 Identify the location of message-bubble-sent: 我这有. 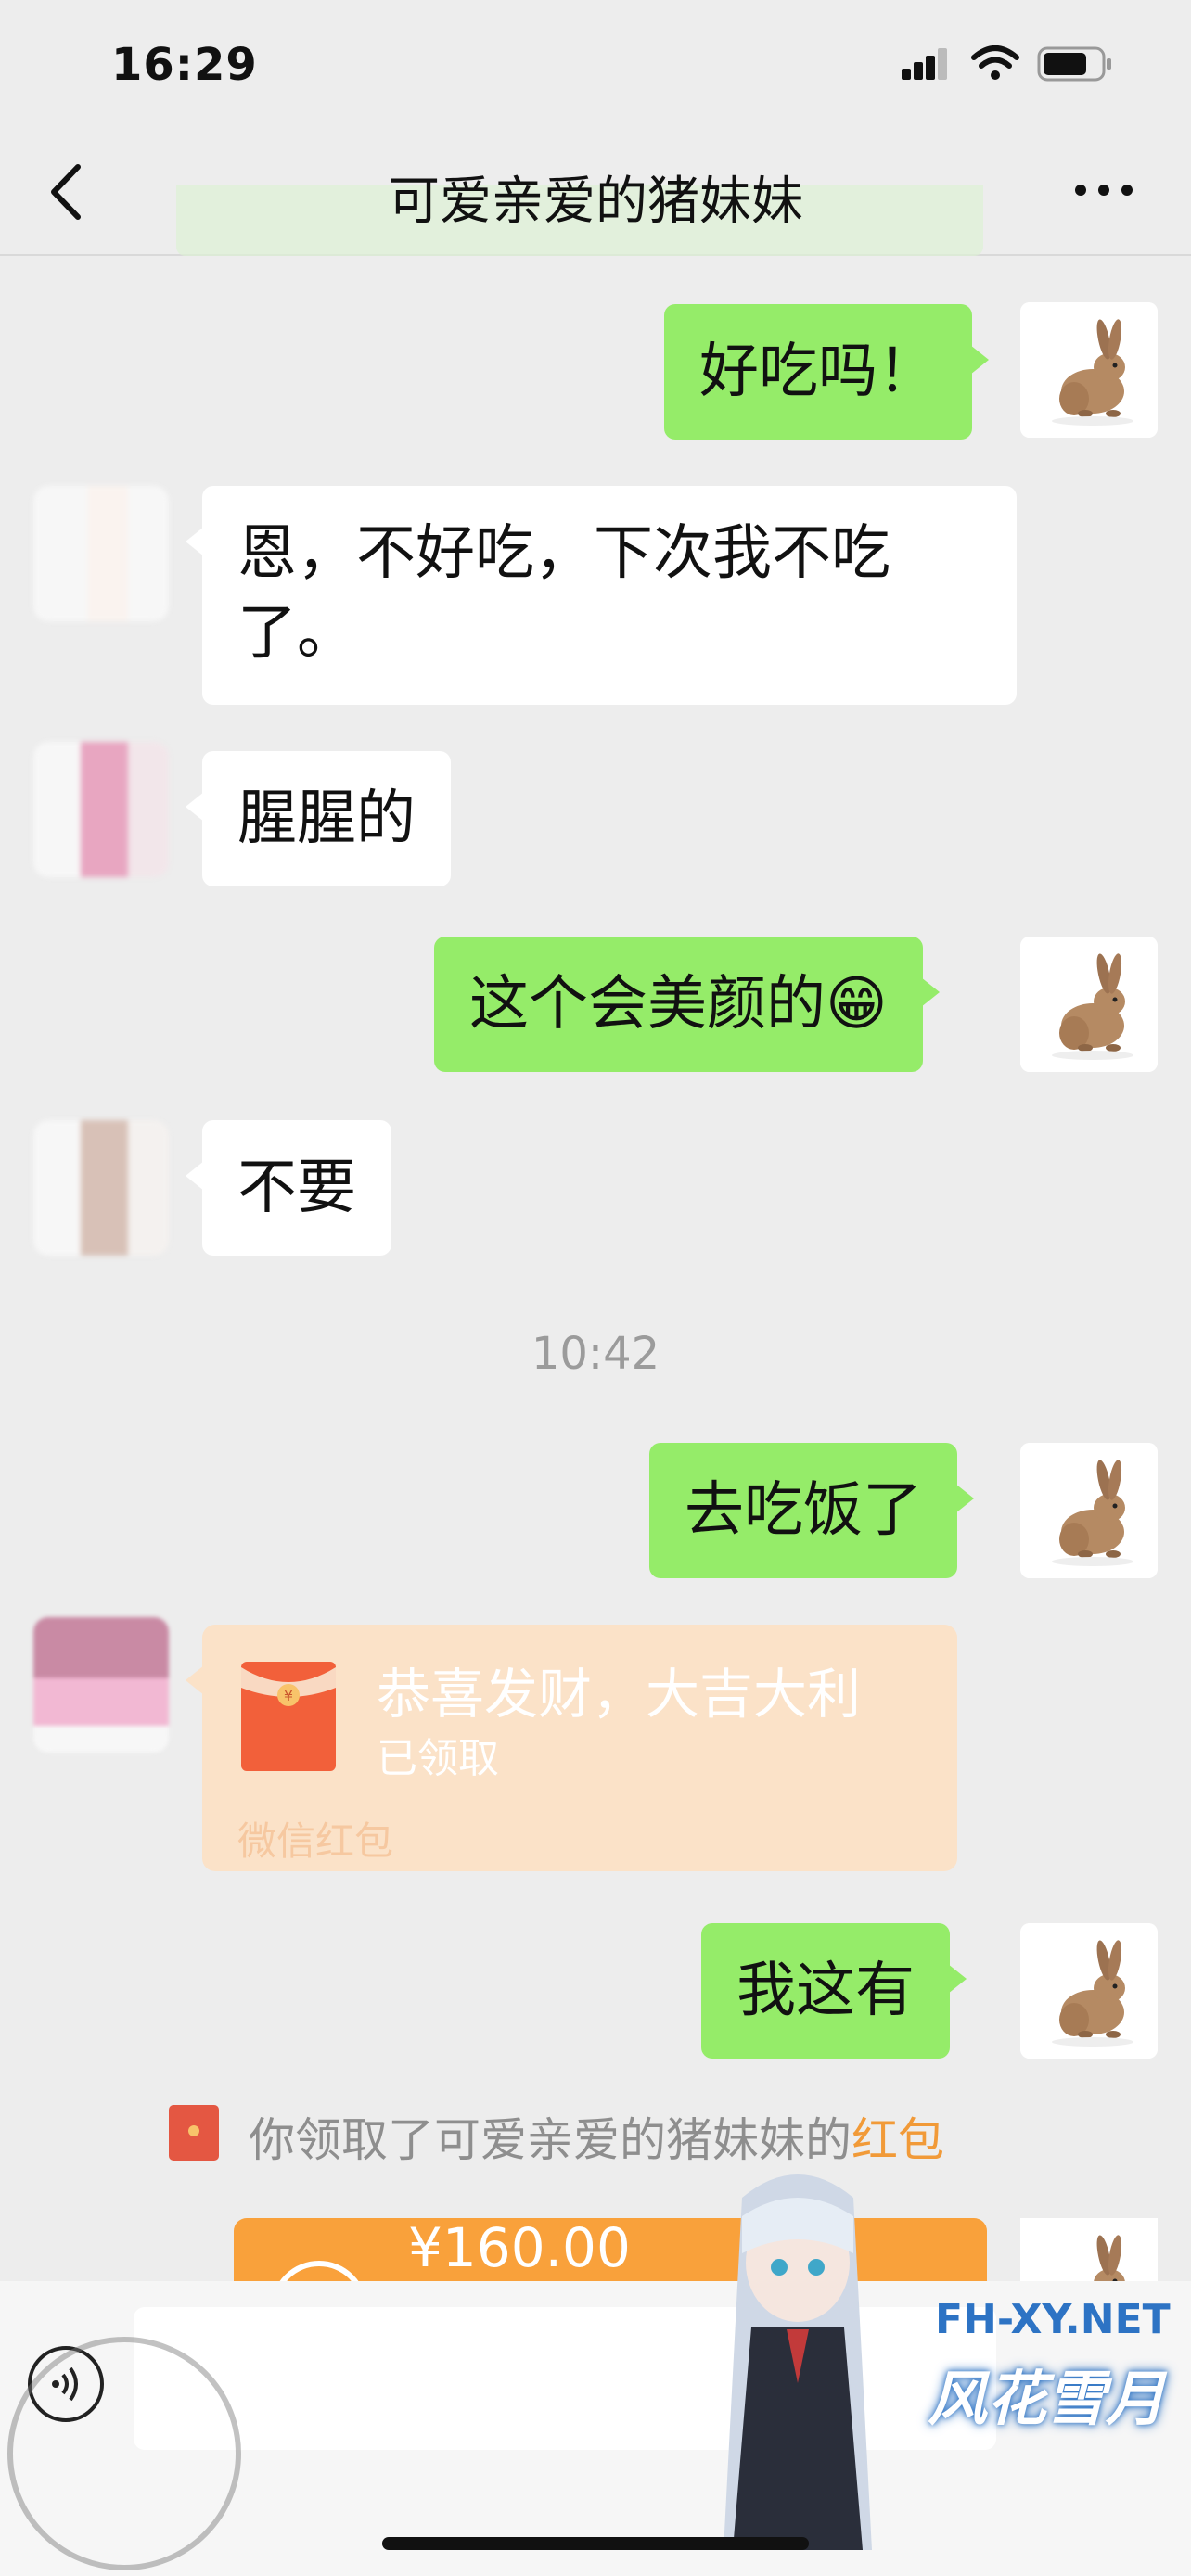
(834, 1991).